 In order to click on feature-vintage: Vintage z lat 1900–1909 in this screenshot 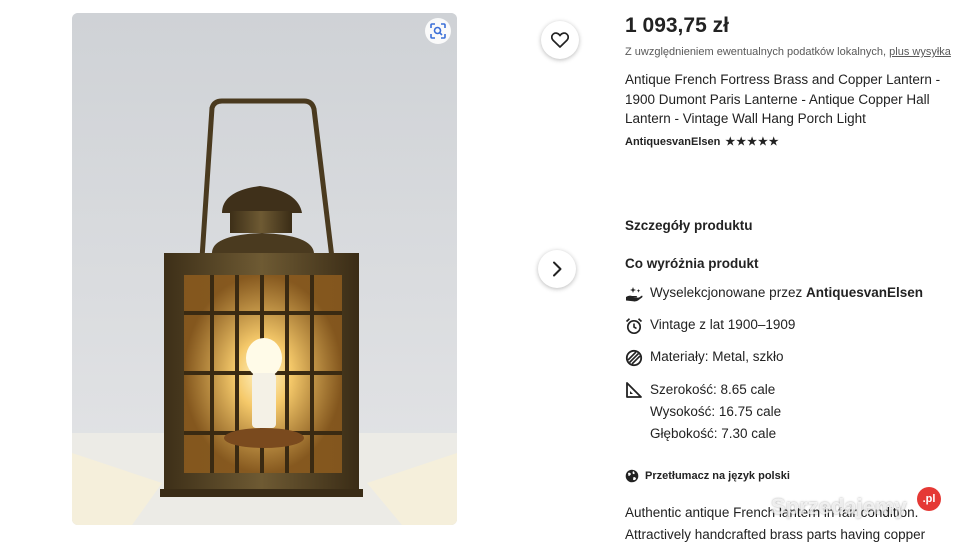, I will do `click(710, 326)`.